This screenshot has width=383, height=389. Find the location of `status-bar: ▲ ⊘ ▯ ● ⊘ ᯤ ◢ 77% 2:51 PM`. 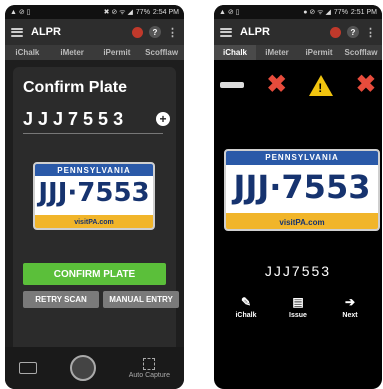

status-bar: ▲ ⊘ ▯ ● ⊘ ᯤ ◢ 77% 2:51 PM is located at coordinates (298, 12).